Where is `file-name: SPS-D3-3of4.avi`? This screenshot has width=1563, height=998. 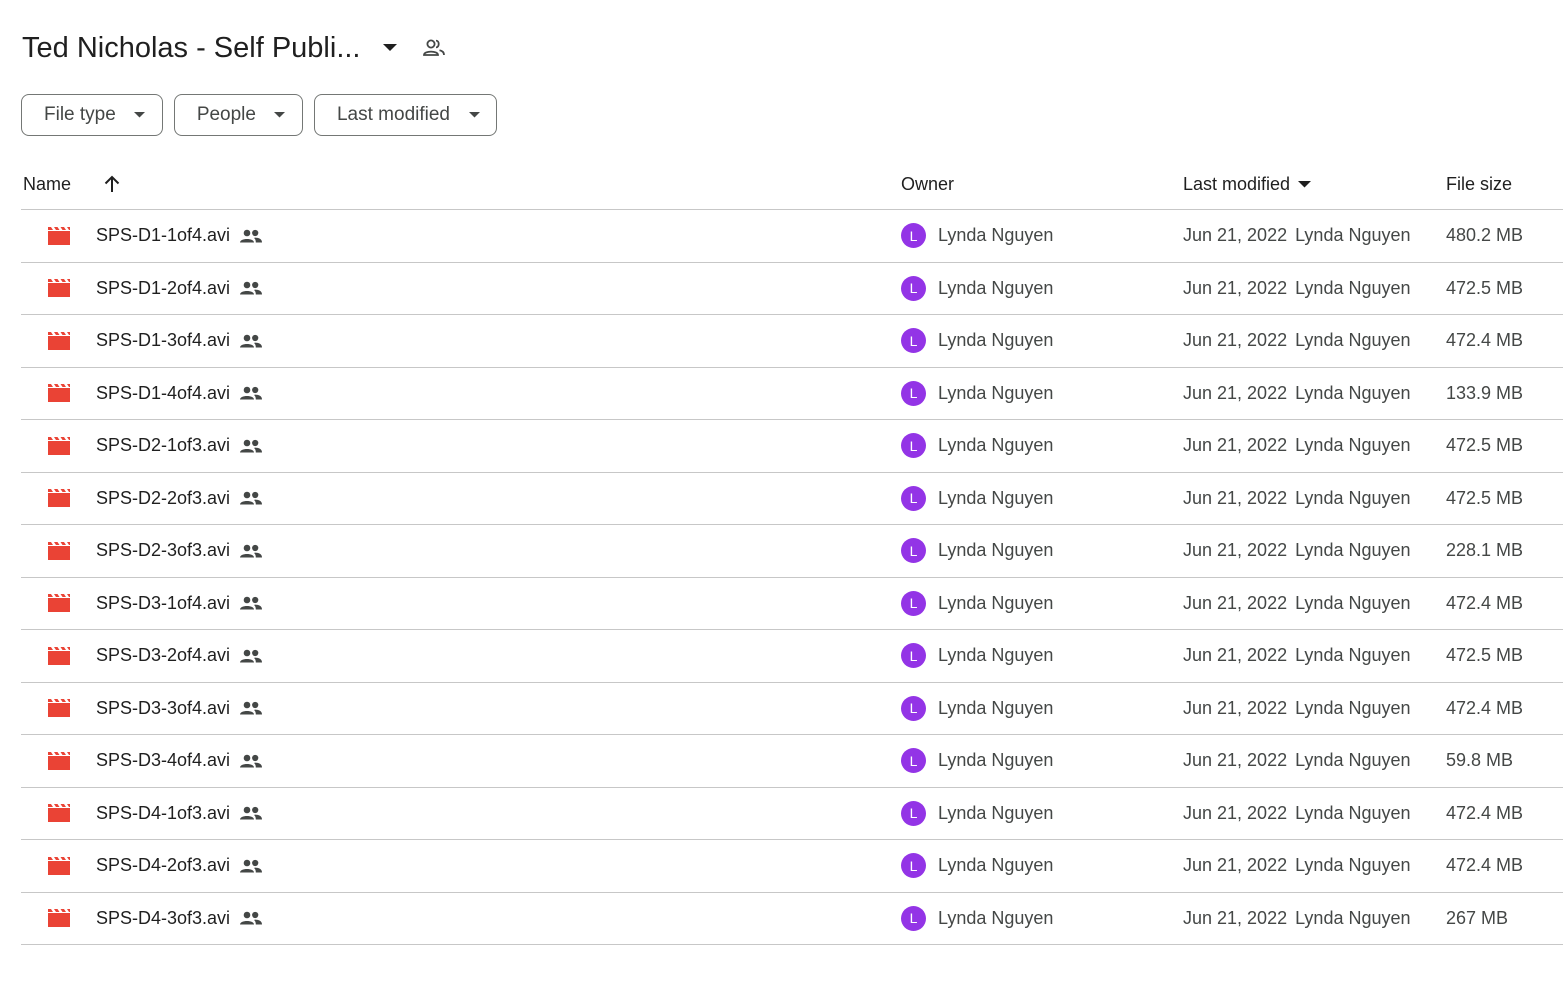
file-name: SPS-D3-3of4.avi is located at coordinates (163, 708).